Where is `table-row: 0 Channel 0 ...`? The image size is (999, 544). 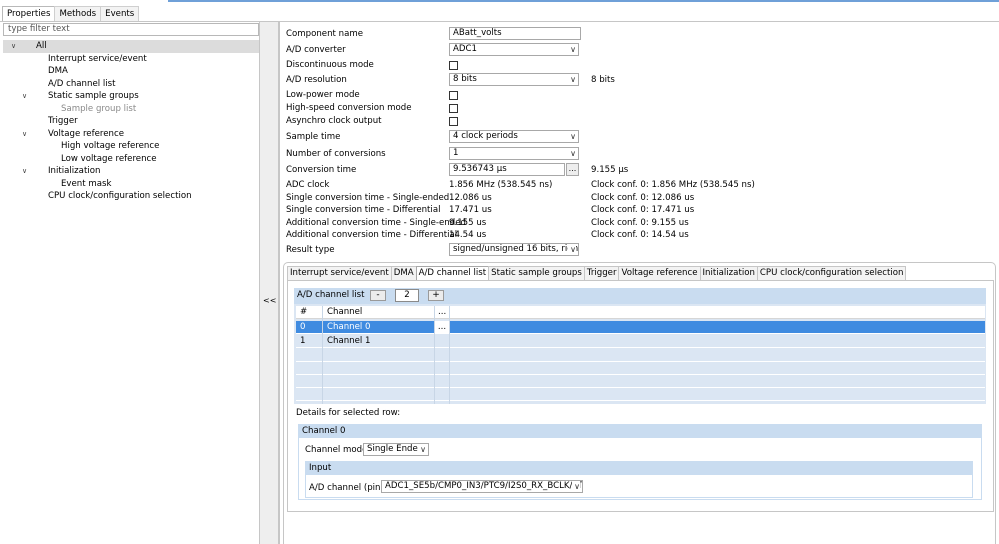
table-row: 0 Channel 0 ... is located at coordinates (640, 327).